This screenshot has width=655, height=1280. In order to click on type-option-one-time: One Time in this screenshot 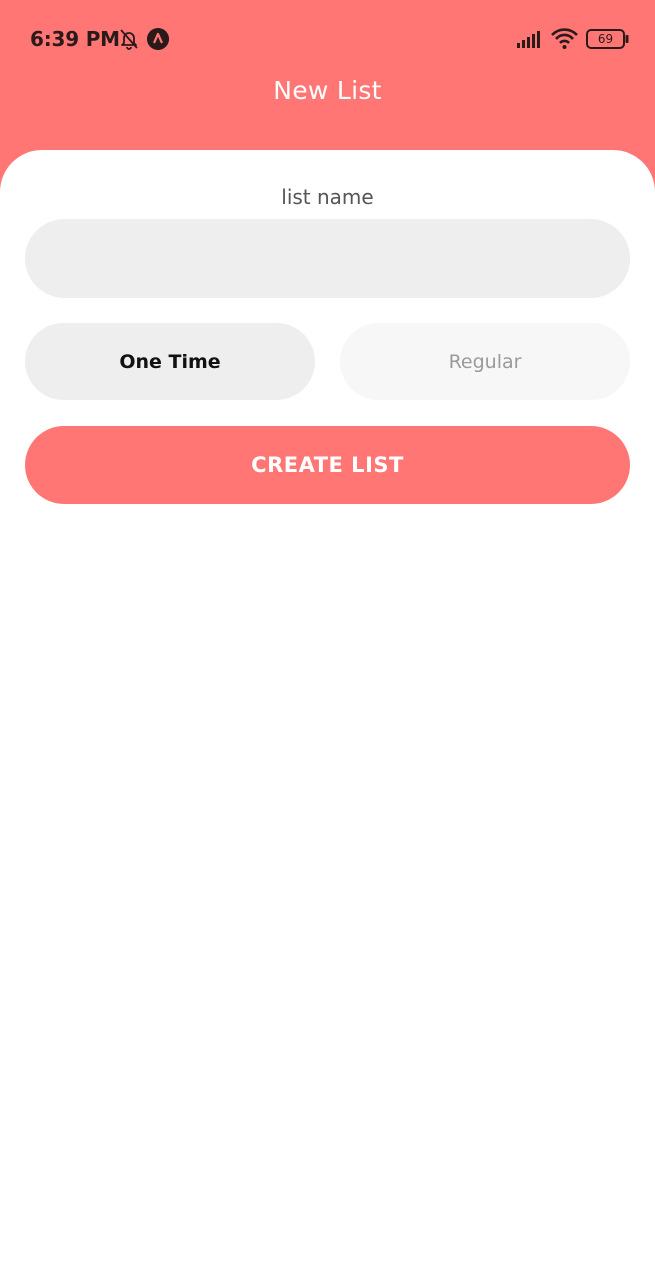, I will do `click(170, 361)`.